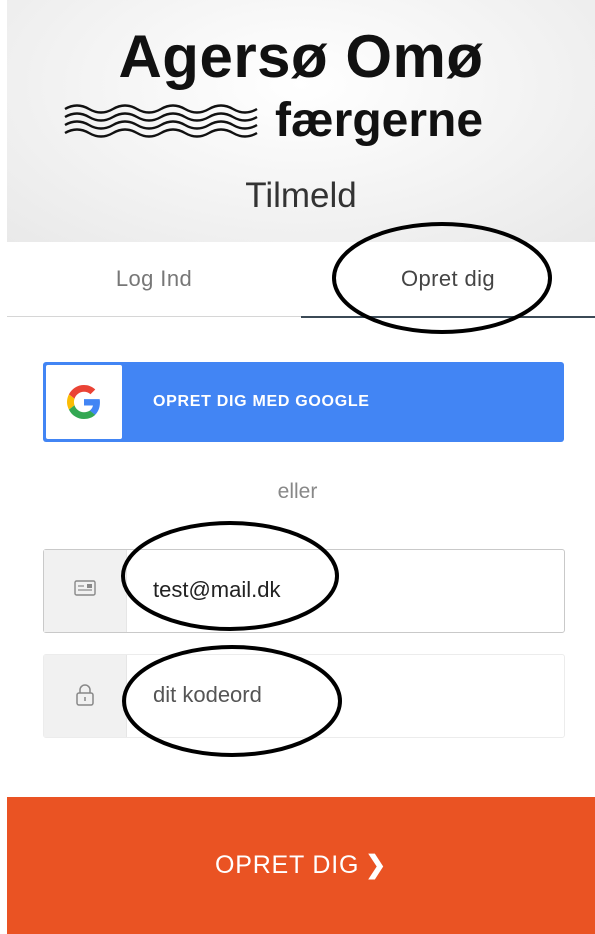  What do you see at coordinates (348, 590) in the screenshot?
I see `email-input` at bounding box center [348, 590].